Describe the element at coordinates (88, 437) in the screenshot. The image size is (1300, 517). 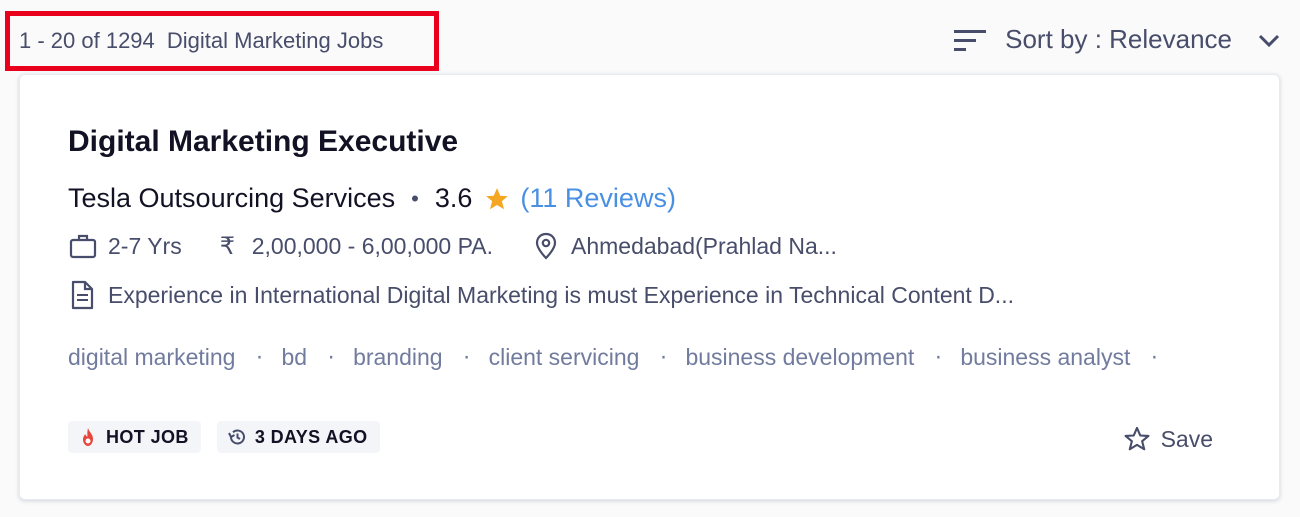
I see `fire-icon` at that location.